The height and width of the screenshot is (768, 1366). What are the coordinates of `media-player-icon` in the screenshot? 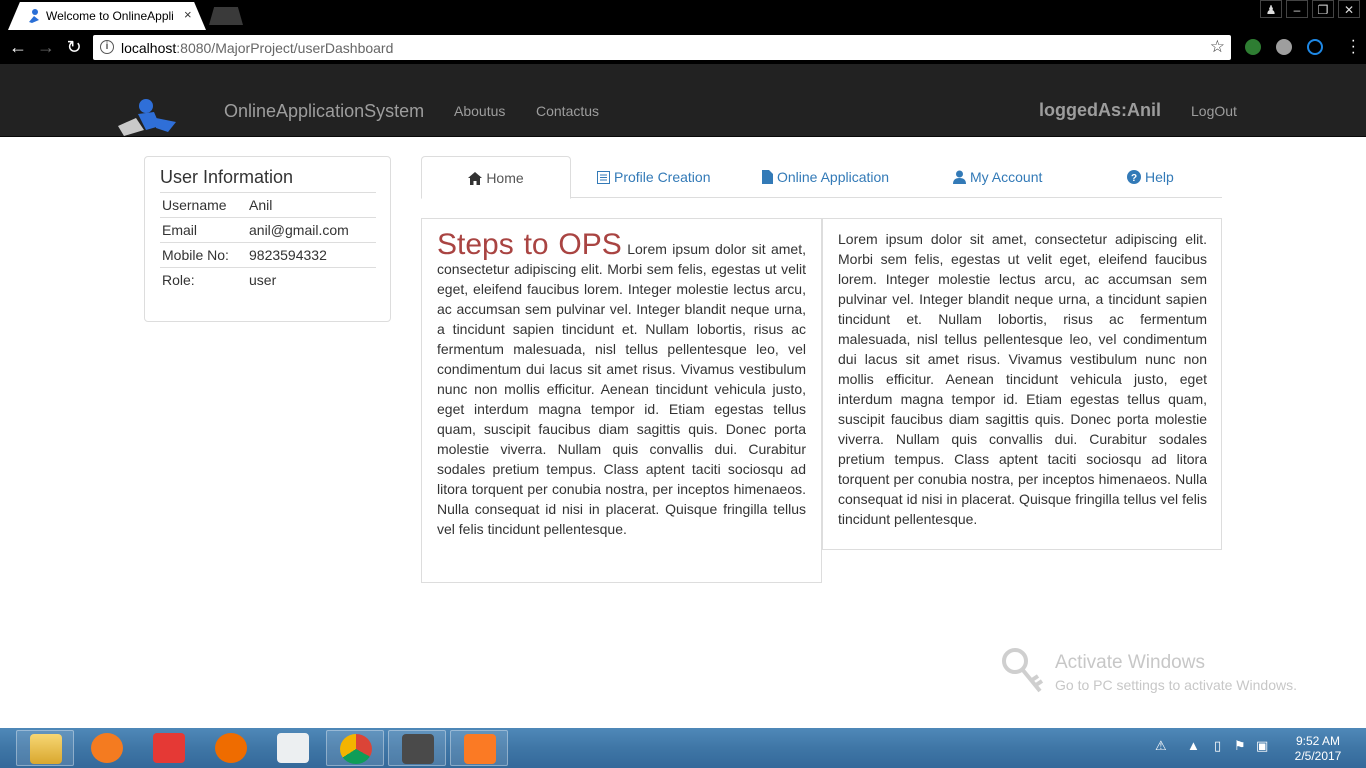 It's located at (293, 748).